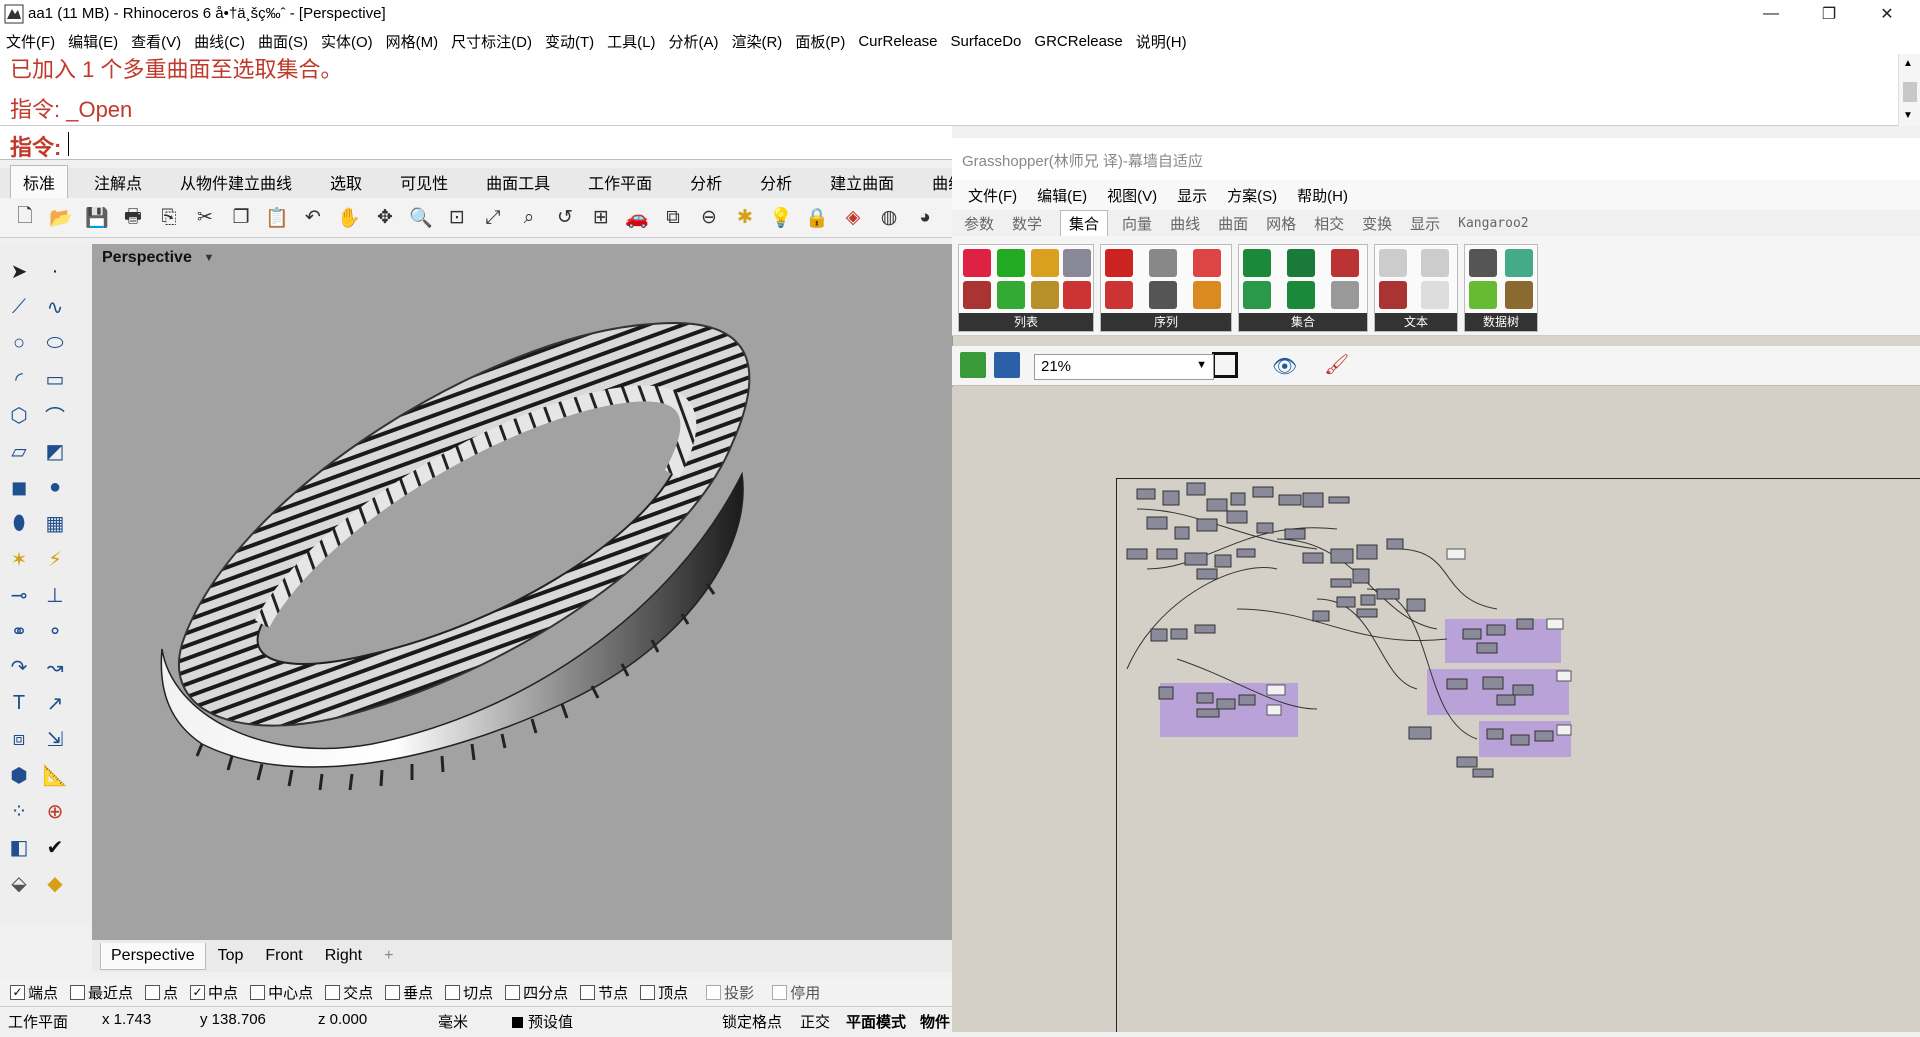 The width and height of the screenshot is (1920, 1037). What do you see at coordinates (1045, 263) in the screenshot?
I see `split-list-icon` at bounding box center [1045, 263].